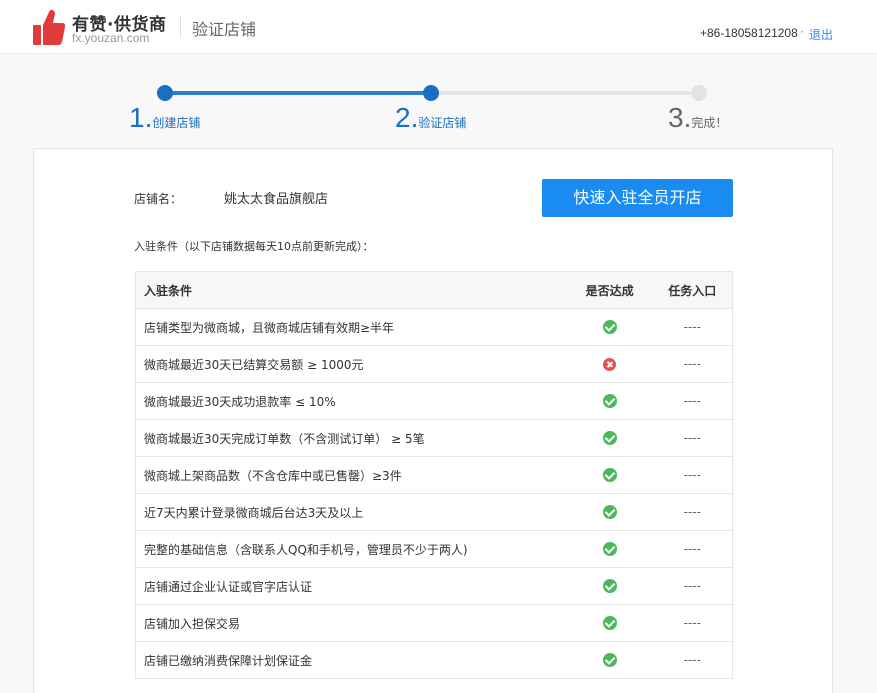  I want to click on condition-text: 店铺已缴纳消费保障计划保证金, so click(350, 660).